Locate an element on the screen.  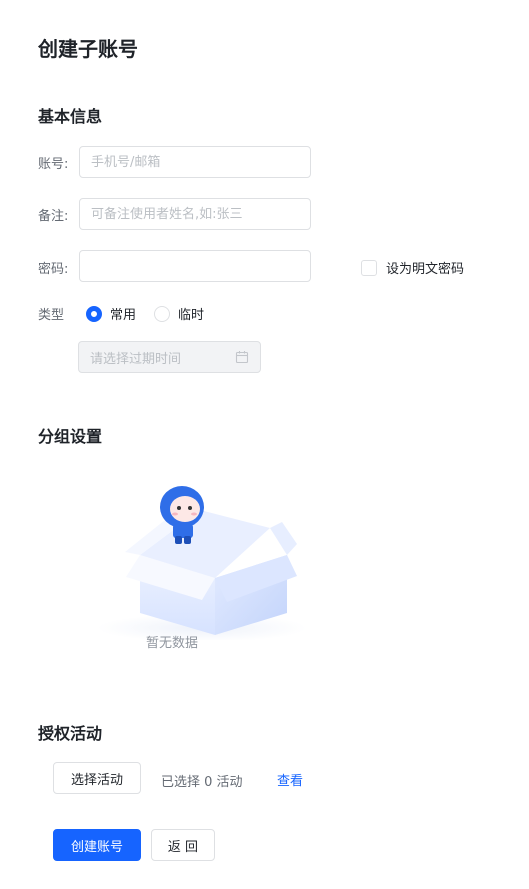
expire-date-picker: 请选择过期时间 is located at coordinates (169, 357).